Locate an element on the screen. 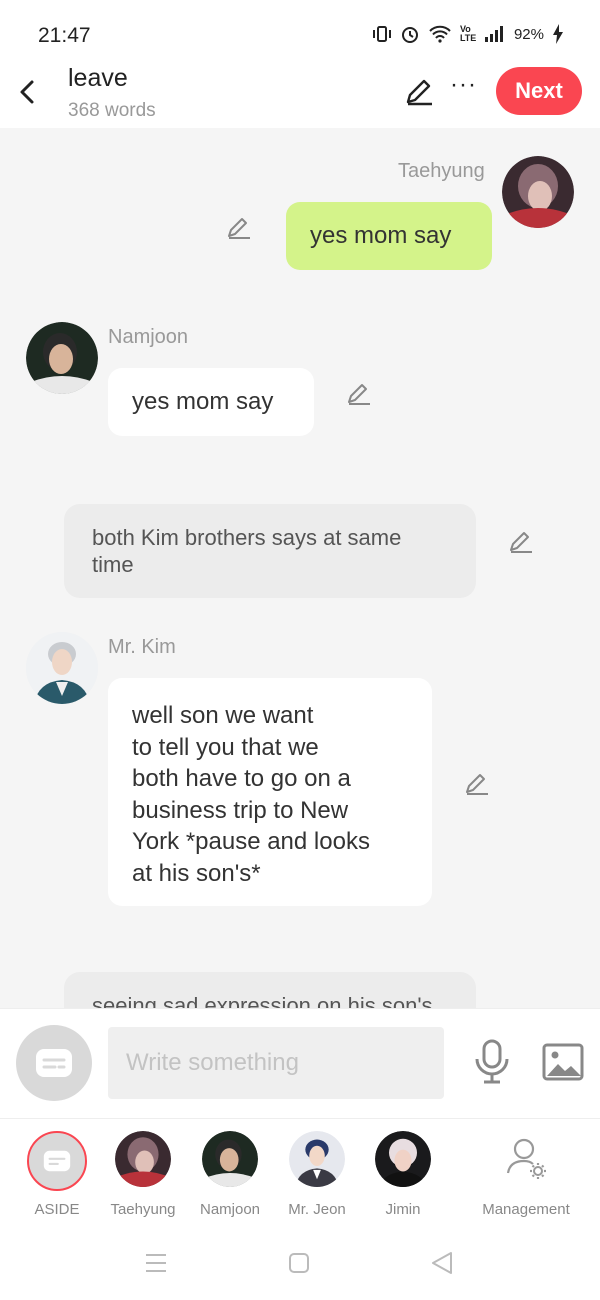 The width and height of the screenshot is (600, 1300). character-label: Namjoon is located at coordinates (230, 1209).